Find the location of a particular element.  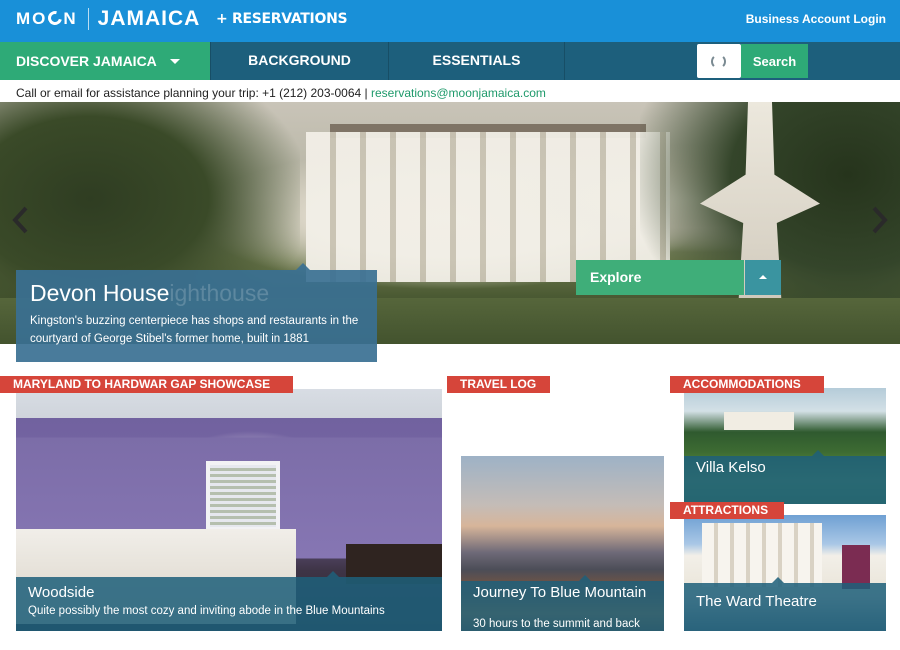

carousel-next-button is located at coordinates (880, 220).